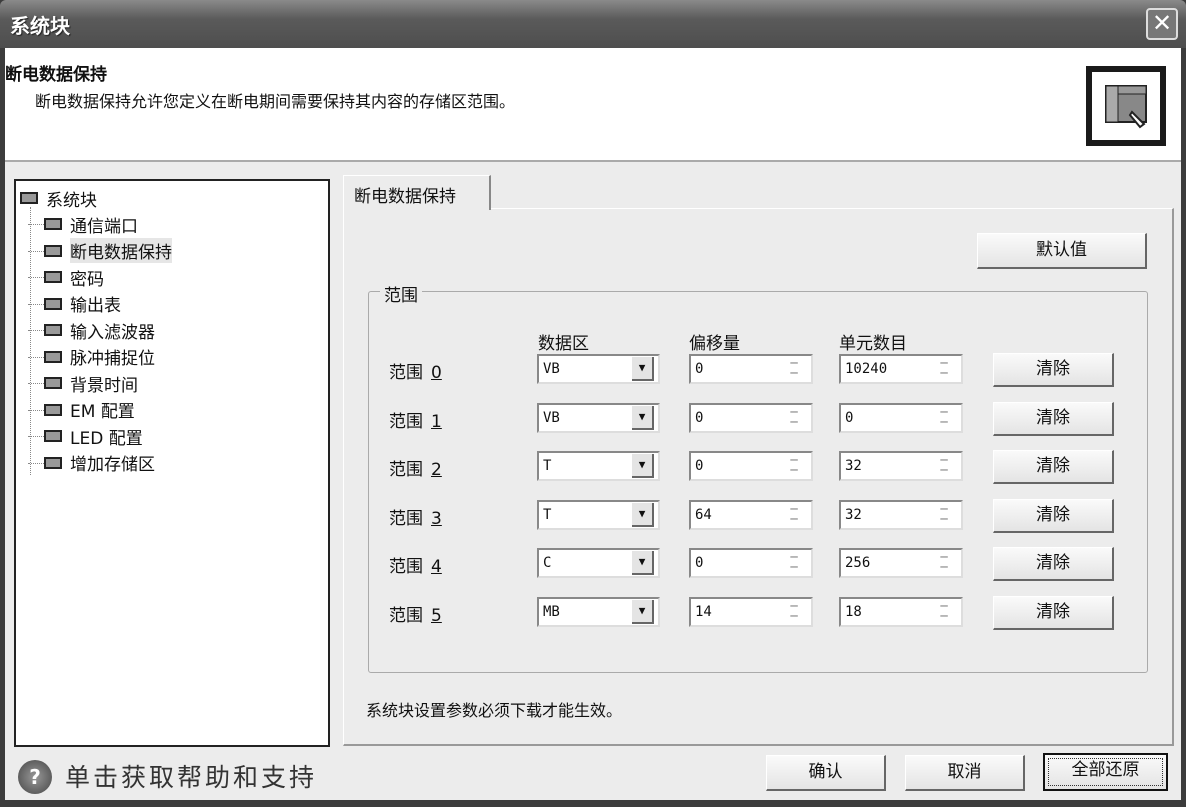 This screenshot has width=1186, height=807. What do you see at coordinates (415, 567) in the screenshot?
I see `range-label: 范围 4` at bounding box center [415, 567].